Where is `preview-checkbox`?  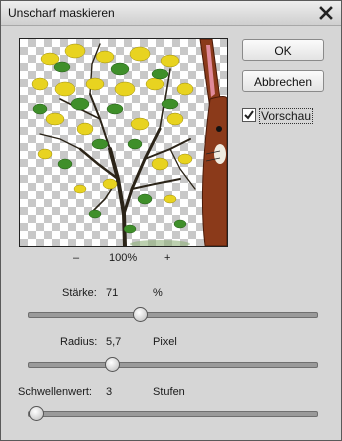 preview-checkbox is located at coordinates (249, 115).